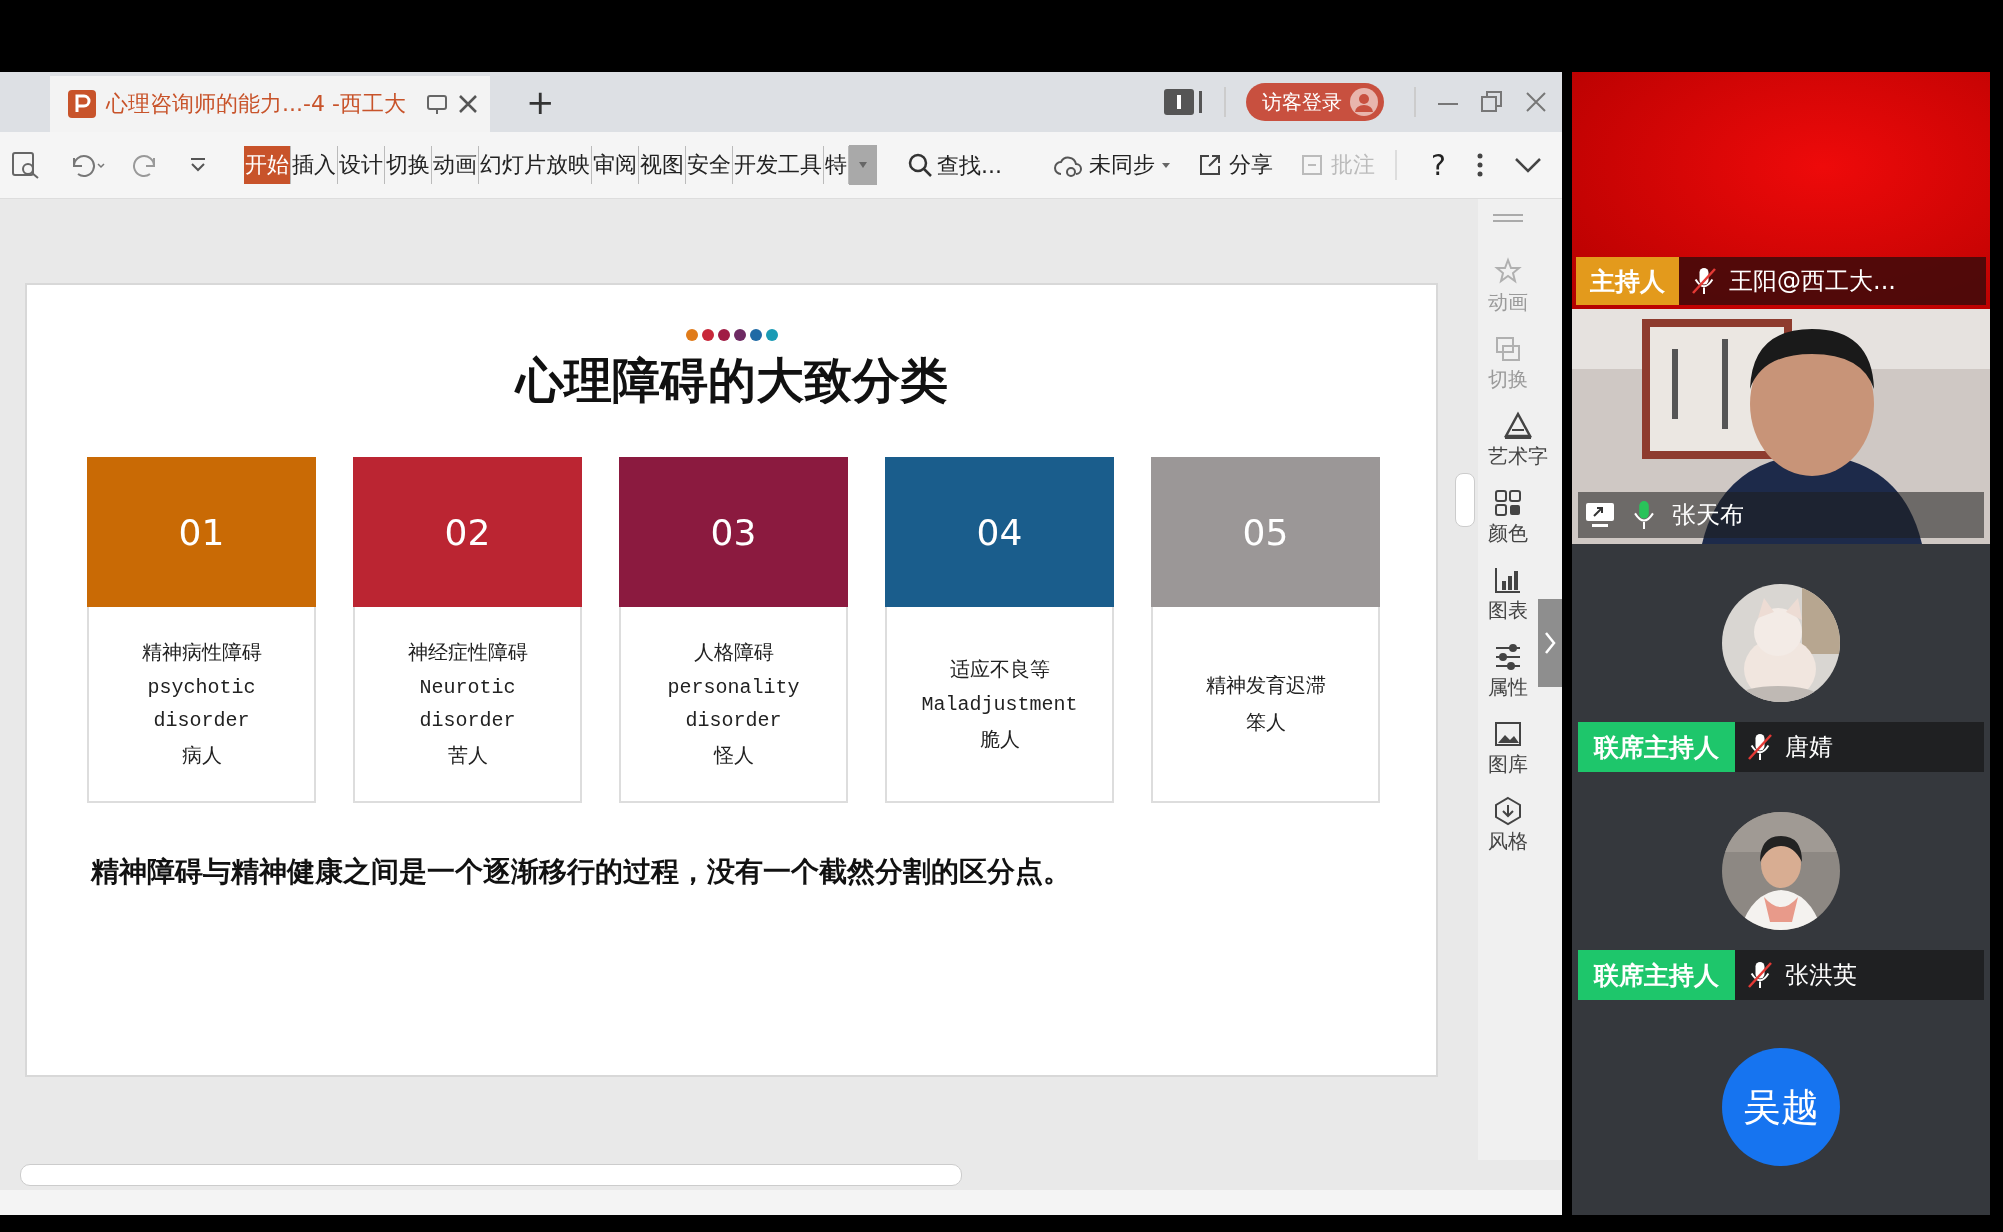  I want to click on chevron-right-icon, so click(1550, 643).